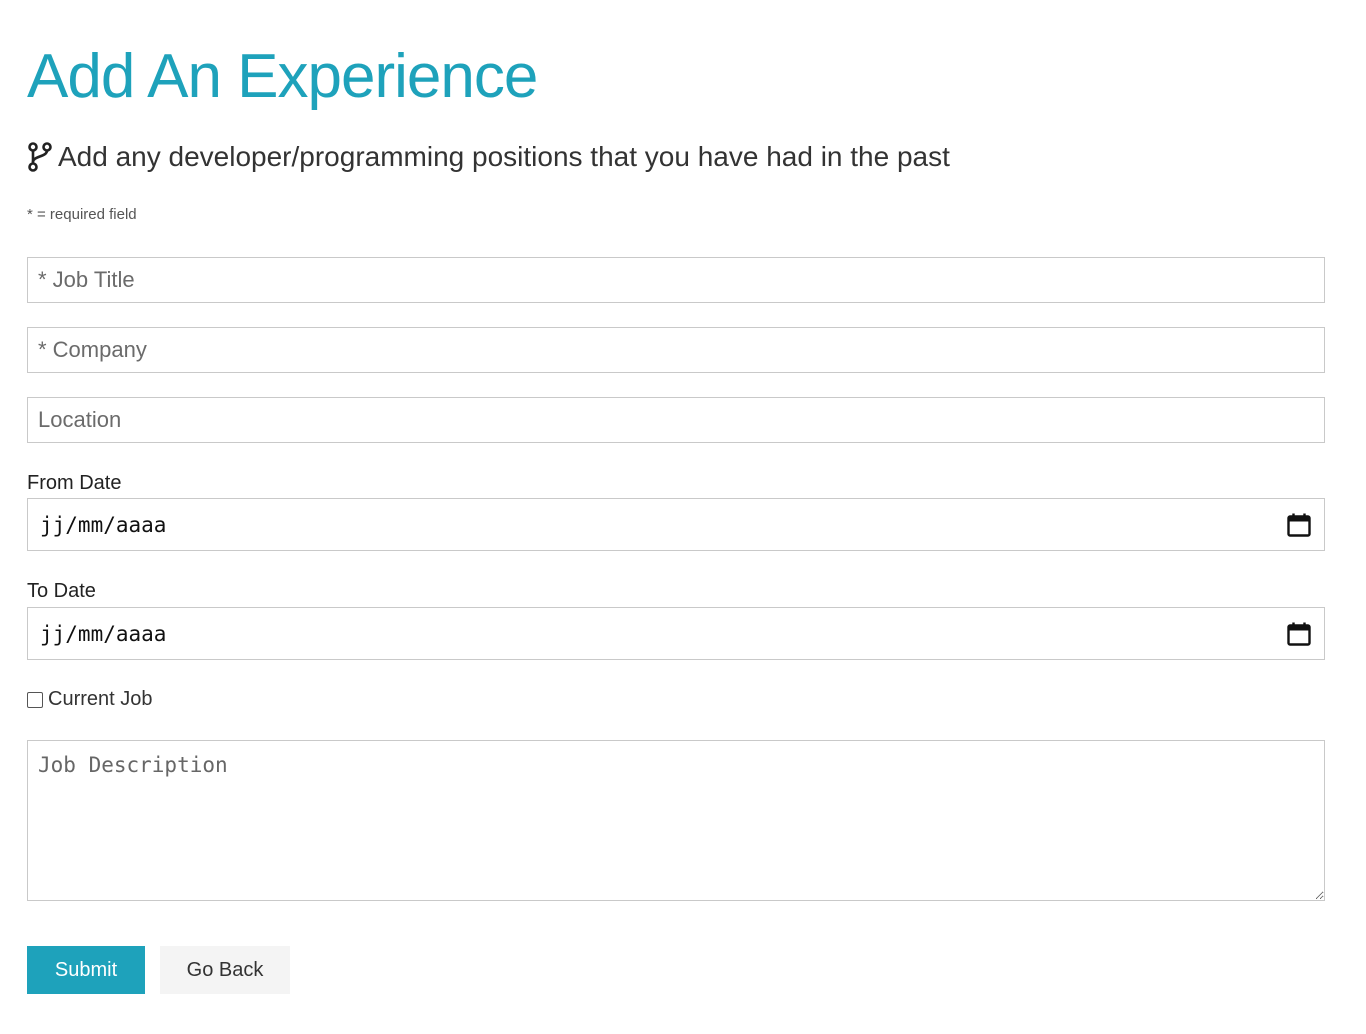 The image size is (1366, 1034). I want to click on required-field-note: * = required field, so click(82, 214).